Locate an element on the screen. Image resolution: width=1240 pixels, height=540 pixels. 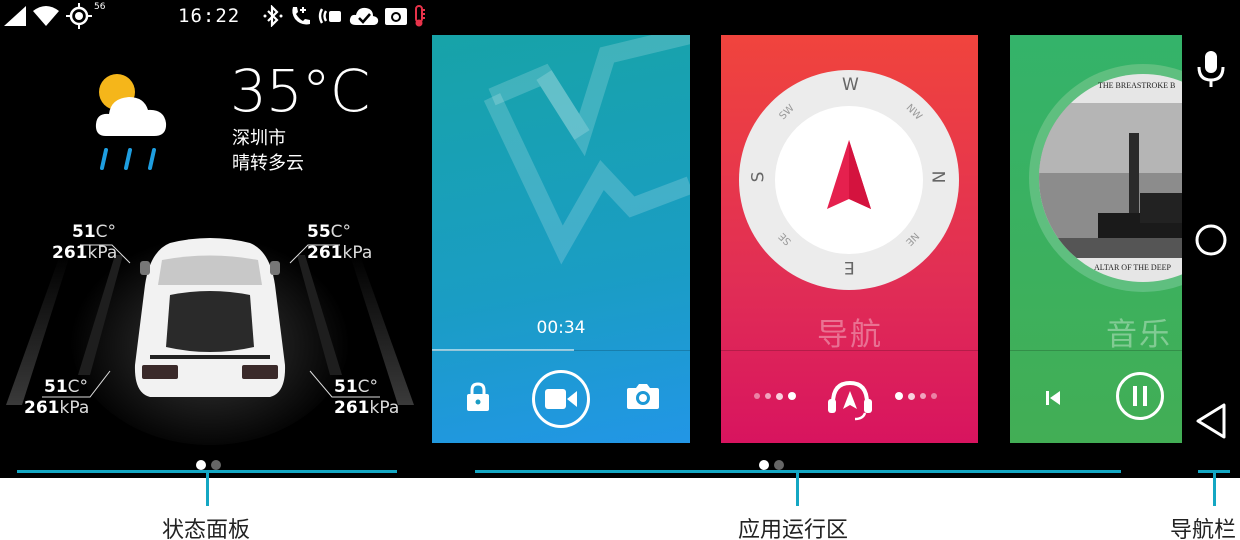
nfc-icon is located at coordinates (329, 16).